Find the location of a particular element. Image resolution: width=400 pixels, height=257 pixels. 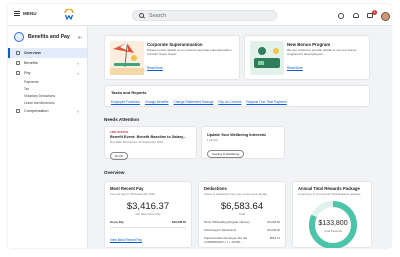

enroll-button: Enroll is located at coordinates (119, 156).